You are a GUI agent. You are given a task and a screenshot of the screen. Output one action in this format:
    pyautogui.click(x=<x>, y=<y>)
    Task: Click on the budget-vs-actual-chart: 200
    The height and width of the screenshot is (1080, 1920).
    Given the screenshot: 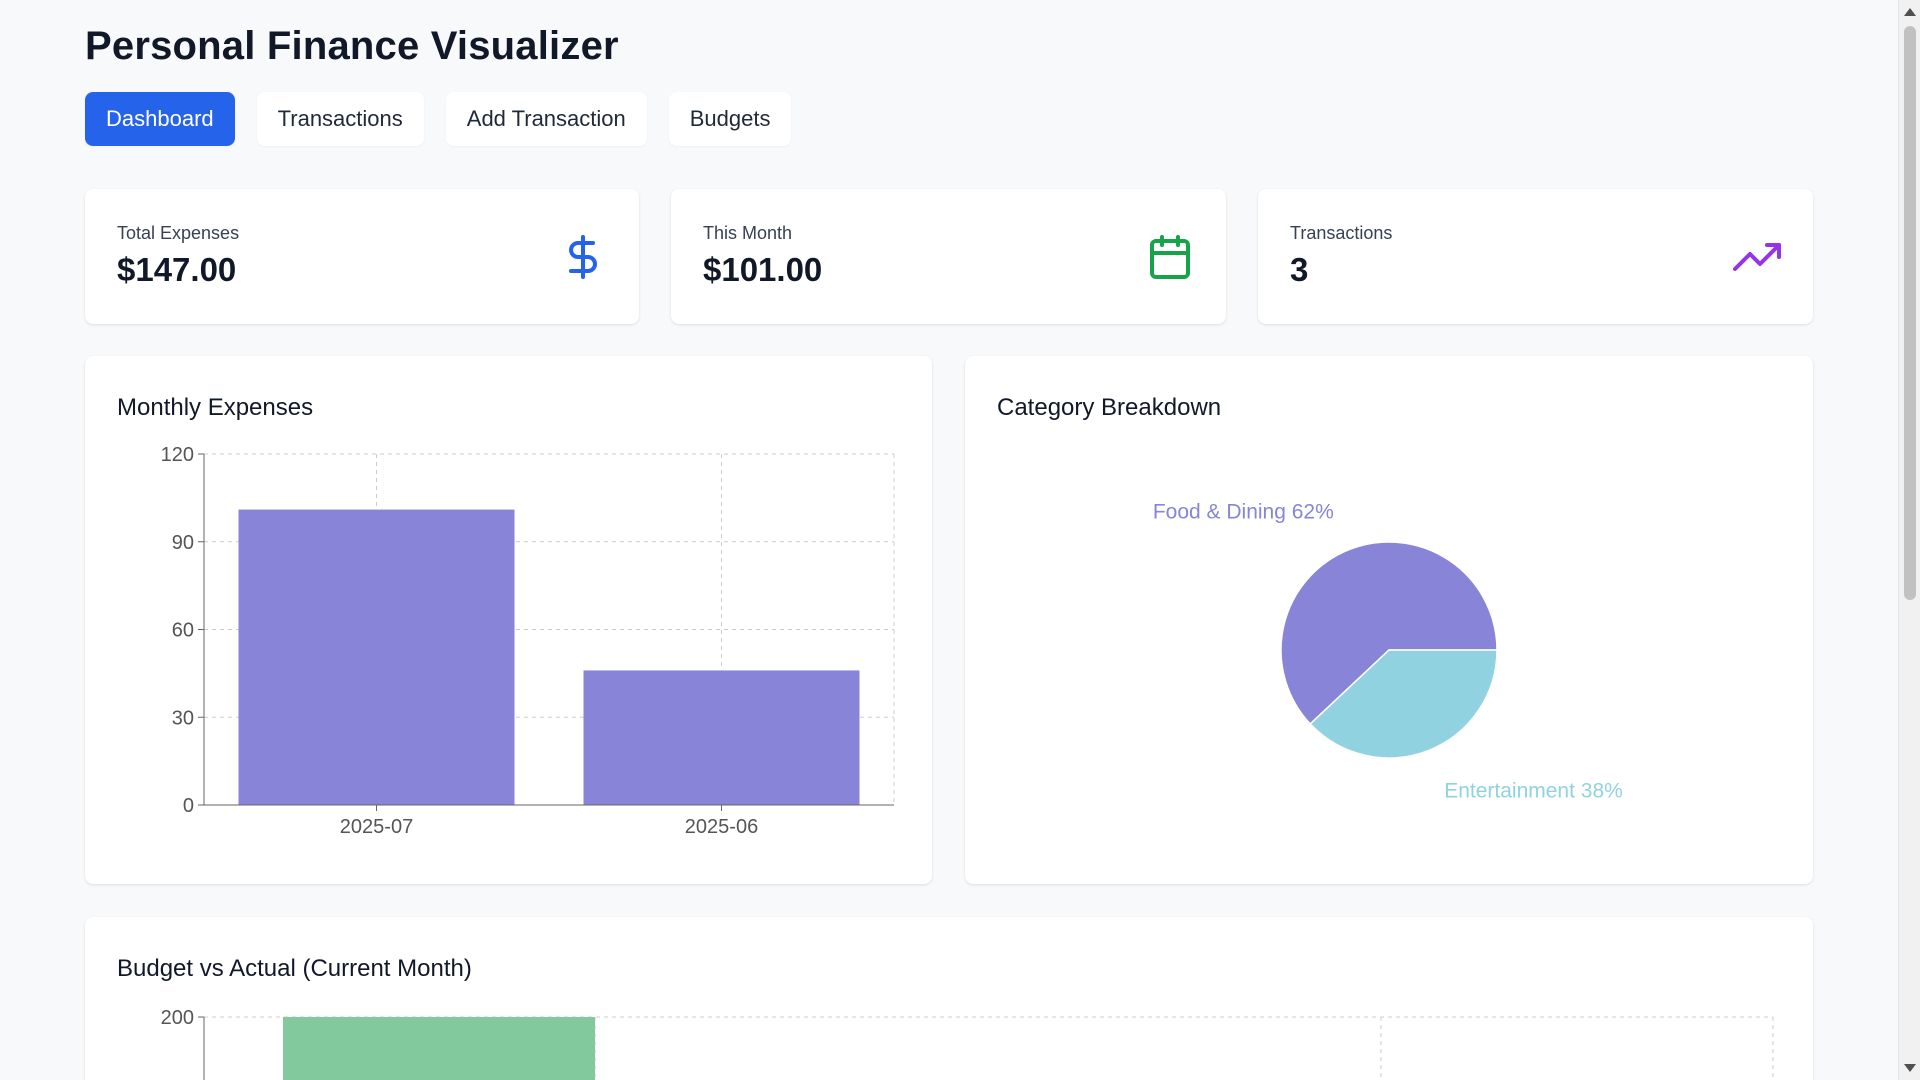 What is the action you would take?
    pyautogui.click(x=967, y=1043)
    